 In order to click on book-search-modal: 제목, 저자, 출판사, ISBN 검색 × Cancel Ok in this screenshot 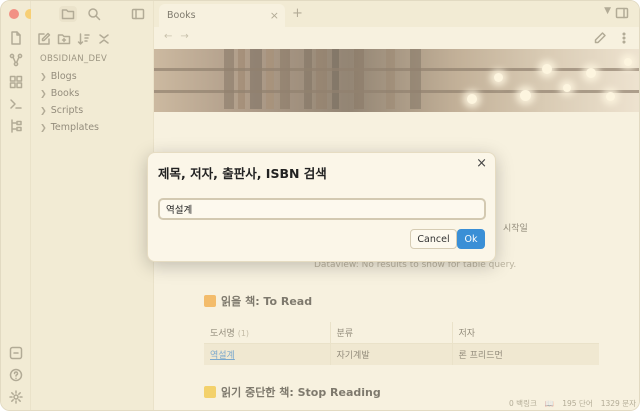, I will do `click(321, 207)`.